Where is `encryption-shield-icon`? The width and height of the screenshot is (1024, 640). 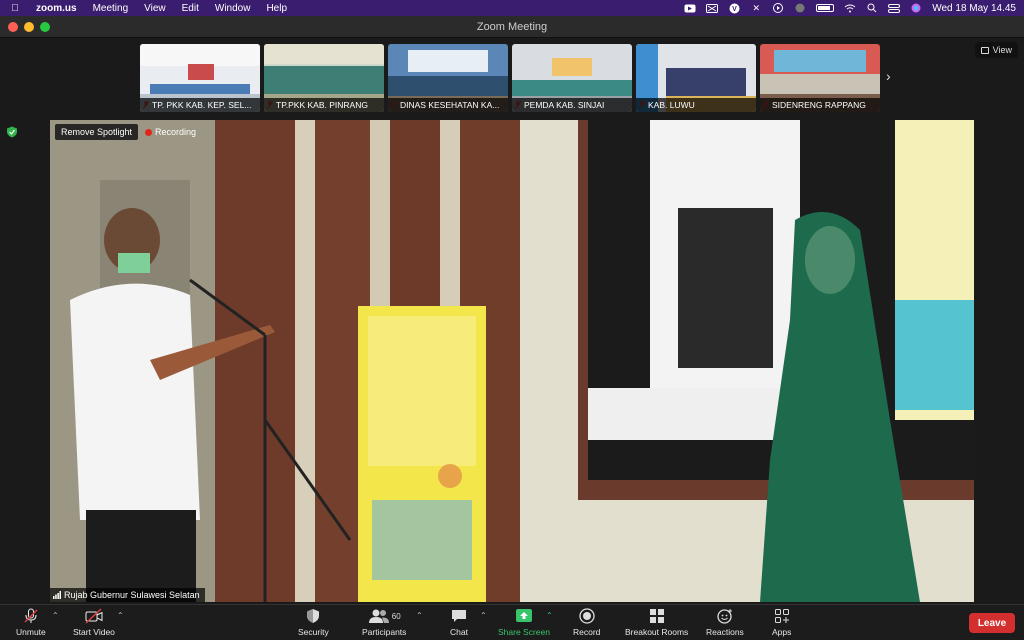
encryption-shield-icon is located at coordinates (12, 132).